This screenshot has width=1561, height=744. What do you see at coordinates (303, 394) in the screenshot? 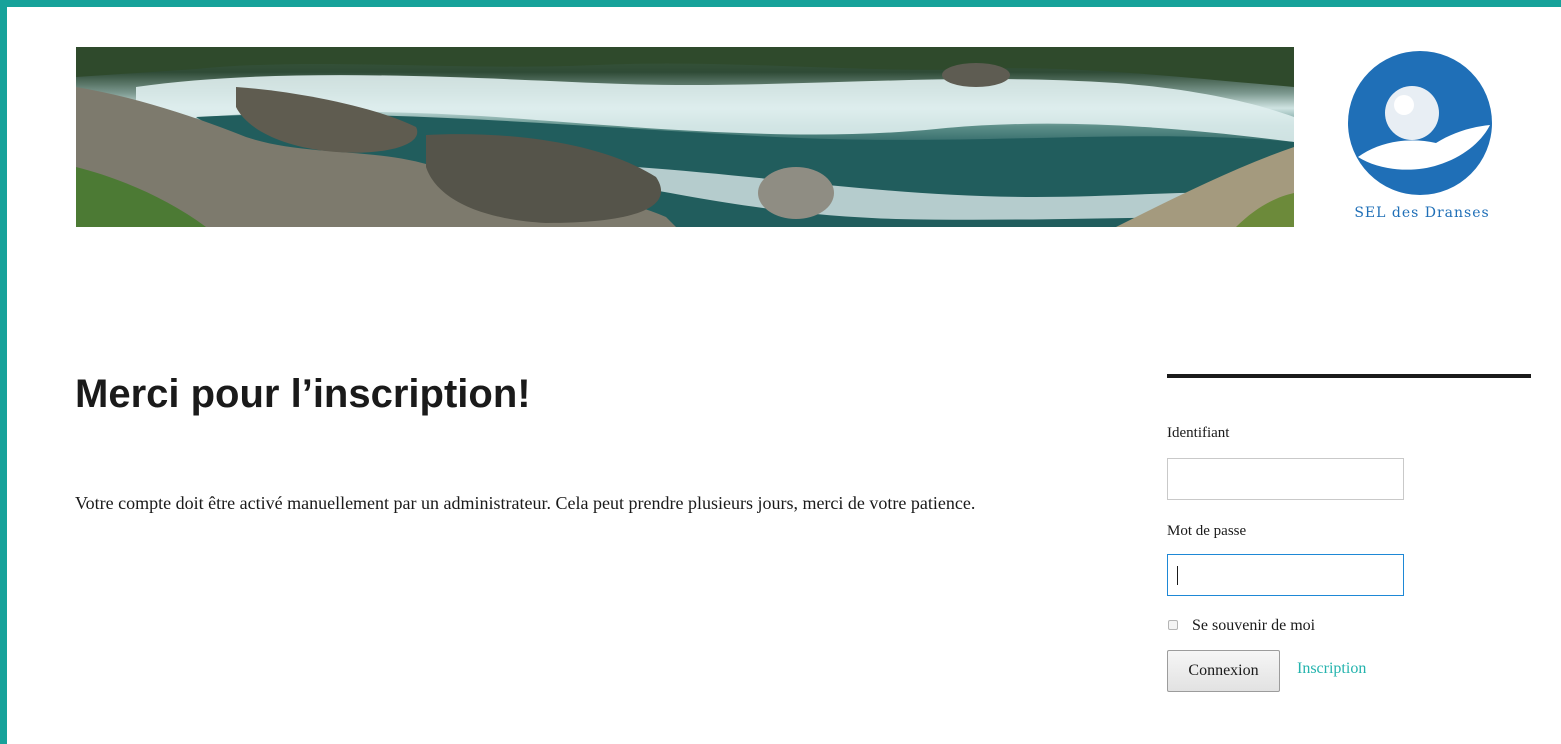
I see `page-title: Merci pour l’inscription!` at bounding box center [303, 394].